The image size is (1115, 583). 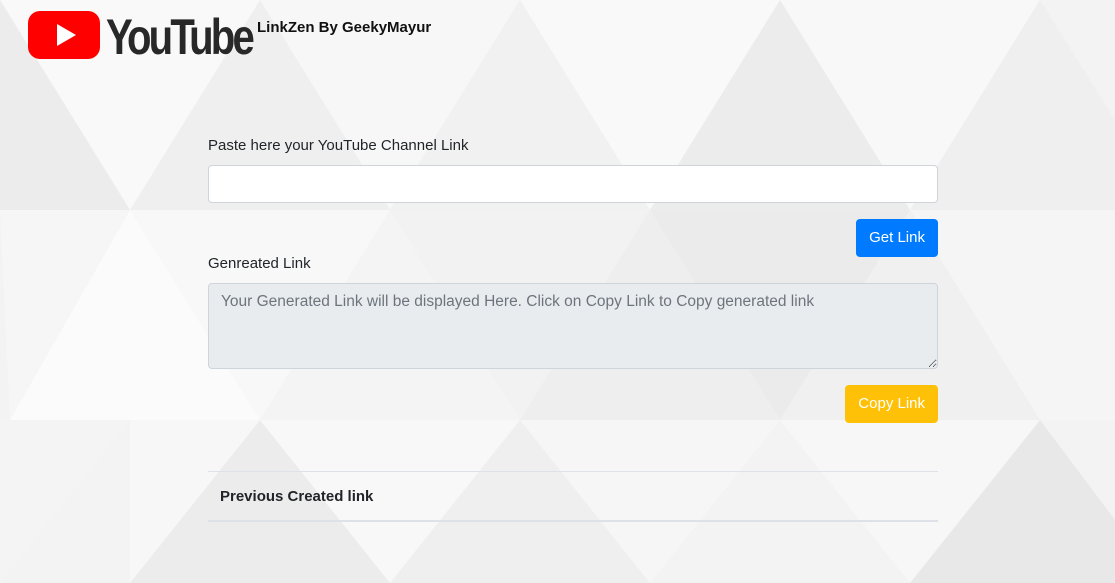 I want to click on copy-link-button: Copy Link, so click(x=891, y=404).